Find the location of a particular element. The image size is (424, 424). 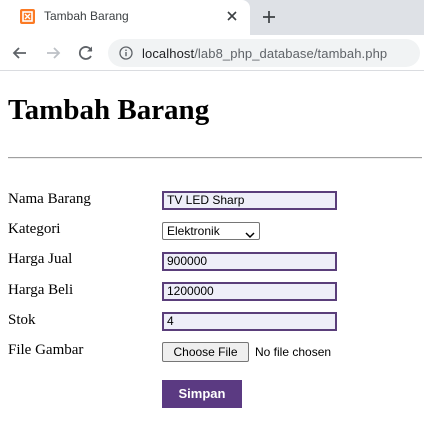

tab-strip: Tambah Barang is located at coordinates (212, 17).